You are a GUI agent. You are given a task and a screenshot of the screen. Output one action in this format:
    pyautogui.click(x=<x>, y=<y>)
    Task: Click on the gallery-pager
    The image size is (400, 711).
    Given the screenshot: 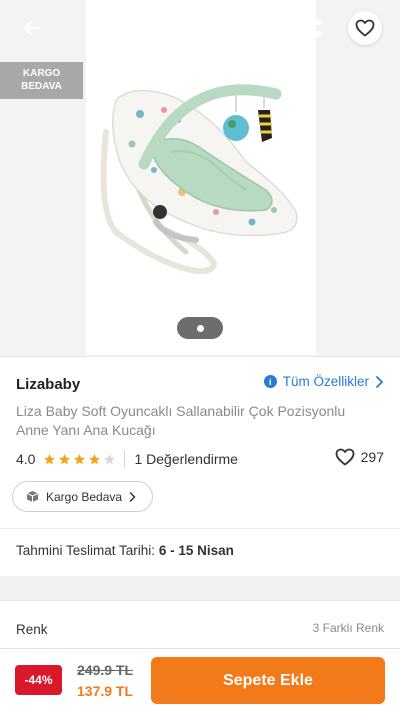 What is the action you would take?
    pyautogui.click(x=200, y=328)
    